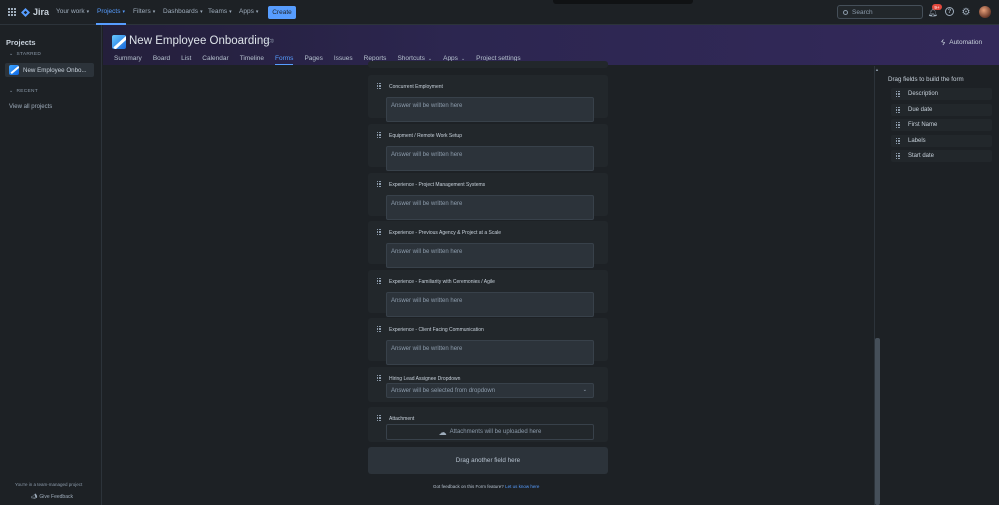 The image size is (999, 505). I want to click on settings-gear-icon: ⚙, so click(966, 12).